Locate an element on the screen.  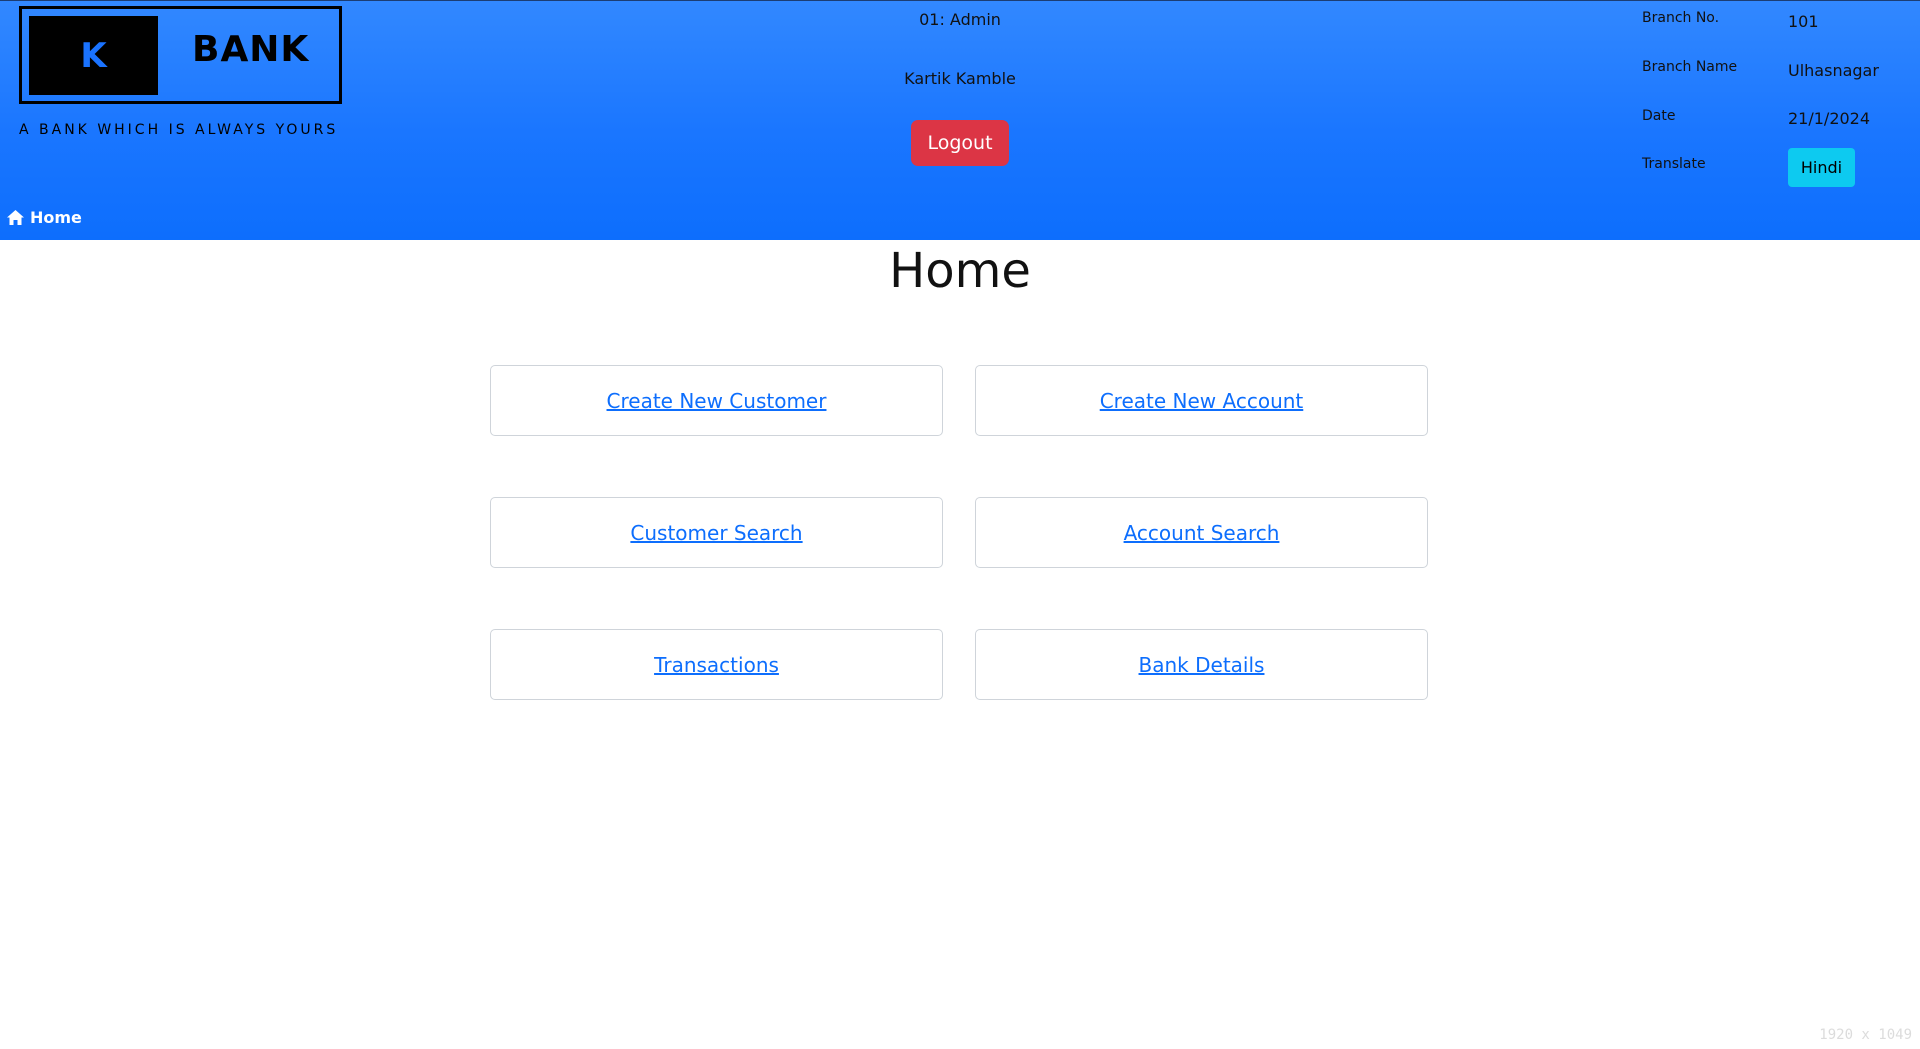
logo-letter: K is located at coordinates (93, 55).